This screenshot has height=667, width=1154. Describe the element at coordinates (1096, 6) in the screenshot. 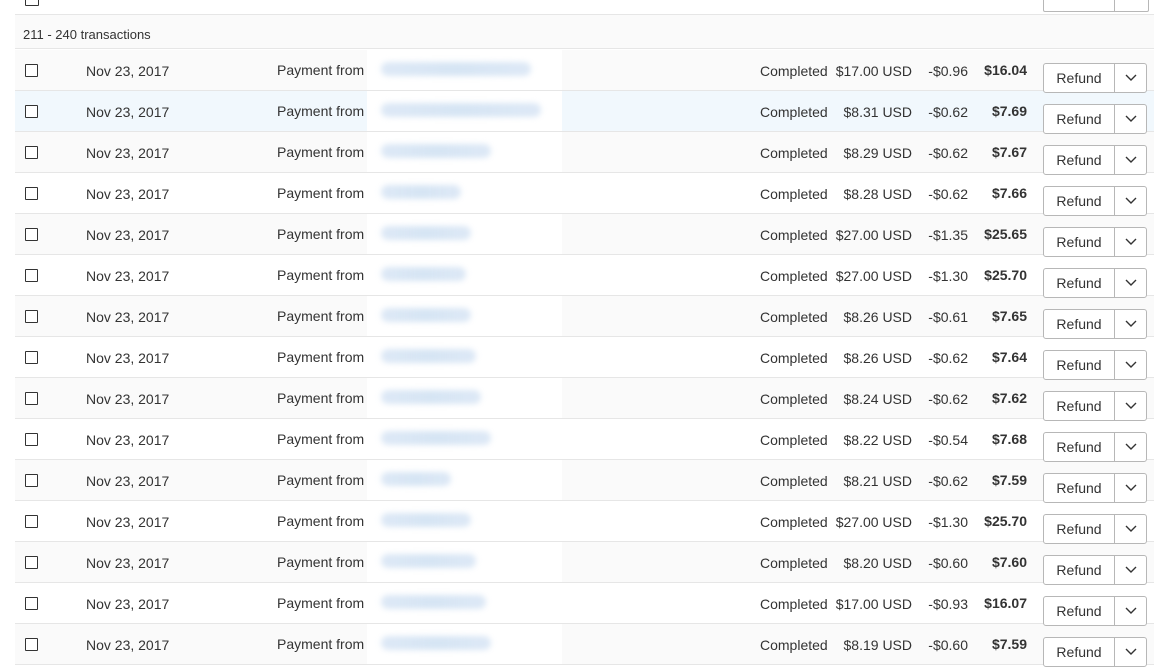

I see `refund-button` at that location.